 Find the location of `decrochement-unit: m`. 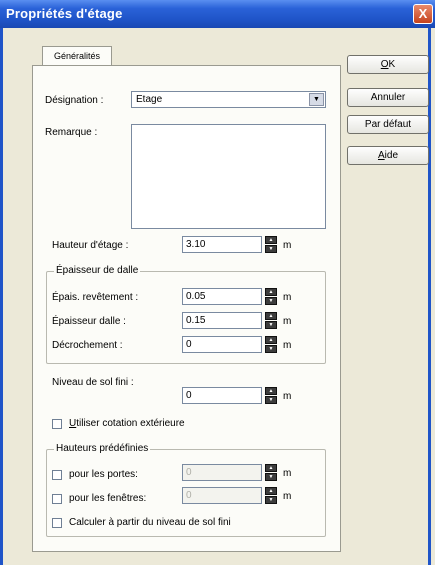

decrochement-unit: m is located at coordinates (287, 345).